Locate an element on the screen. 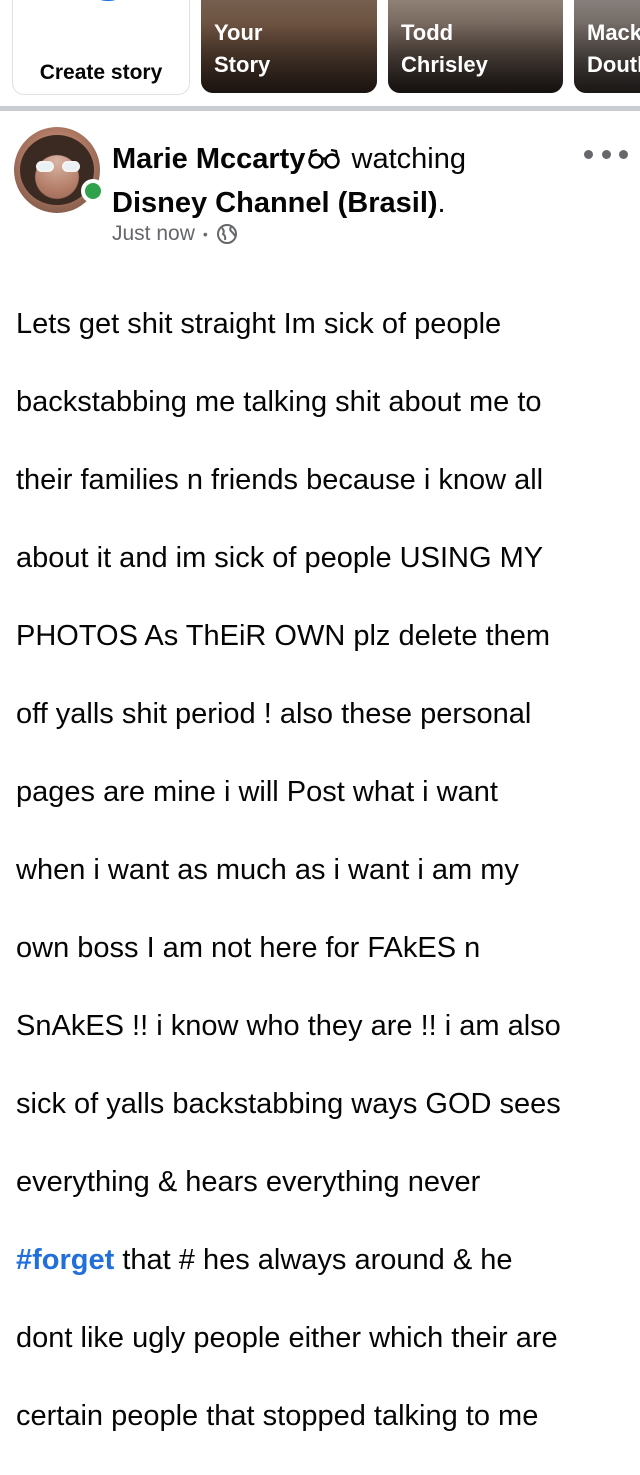  post-text-line: pages are mine i will Post what i want is located at coordinates (257, 792).